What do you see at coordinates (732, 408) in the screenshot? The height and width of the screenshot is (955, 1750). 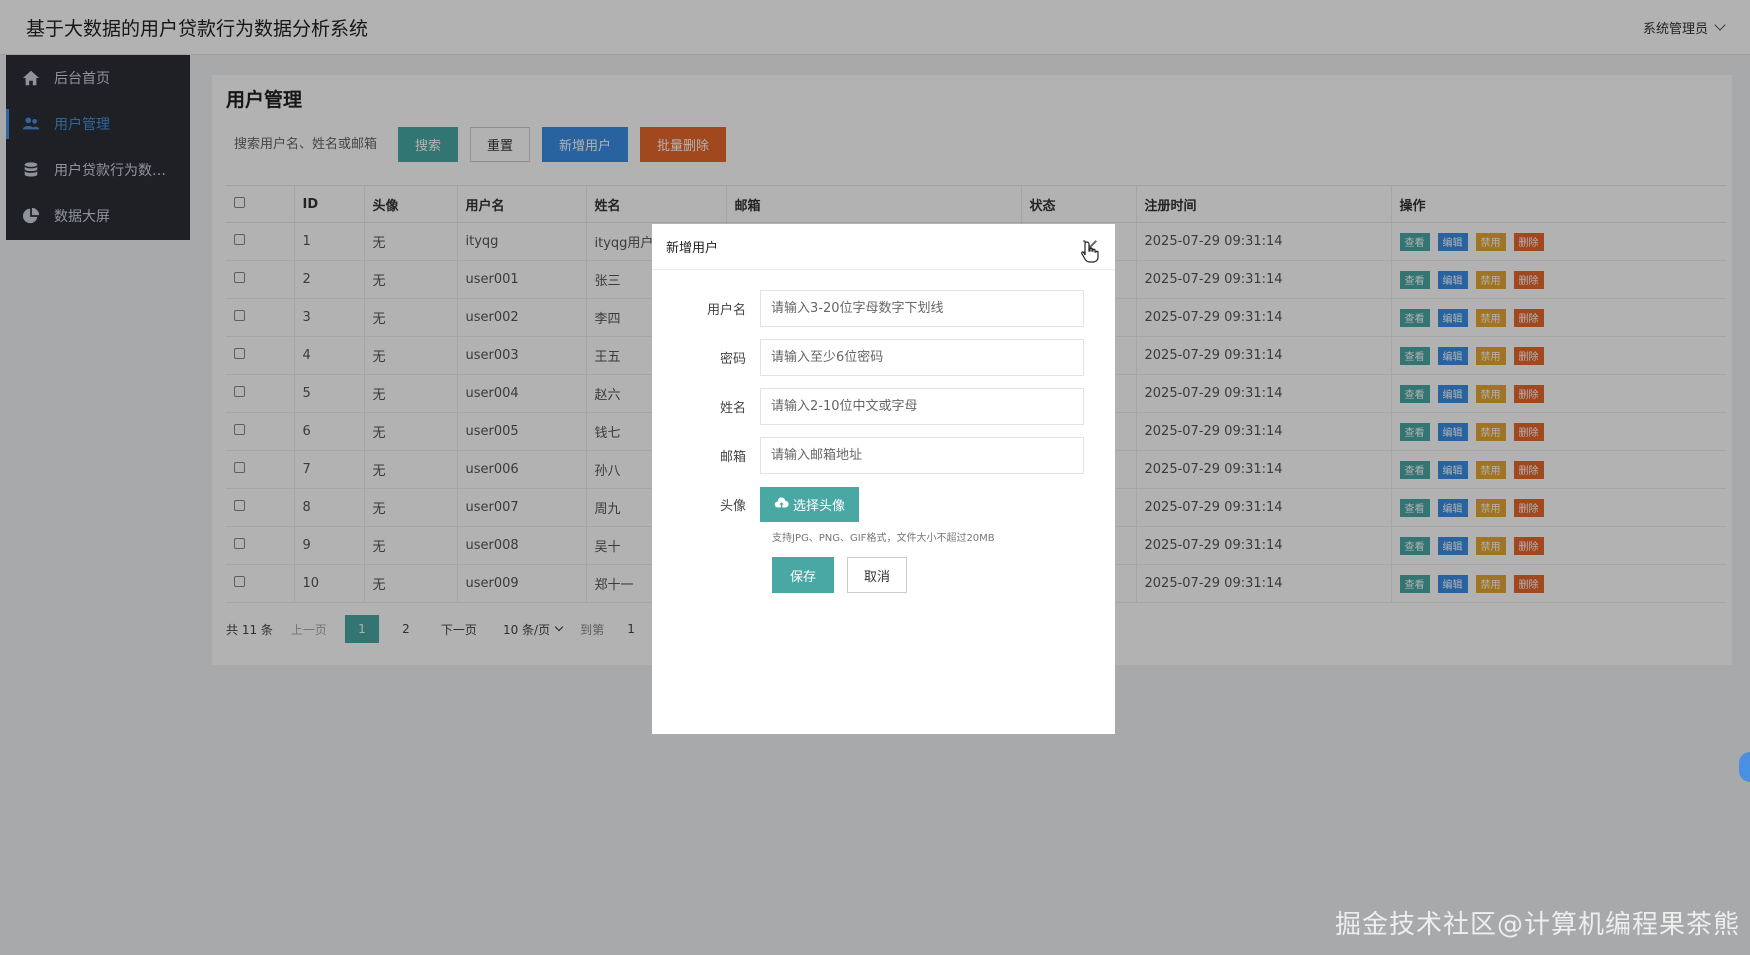 I see `field-label: 姓名` at bounding box center [732, 408].